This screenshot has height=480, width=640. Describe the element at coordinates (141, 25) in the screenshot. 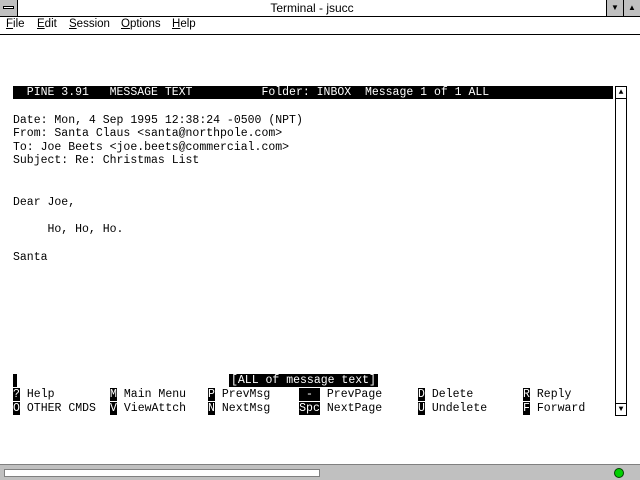

I see `menu-options: Options` at that location.